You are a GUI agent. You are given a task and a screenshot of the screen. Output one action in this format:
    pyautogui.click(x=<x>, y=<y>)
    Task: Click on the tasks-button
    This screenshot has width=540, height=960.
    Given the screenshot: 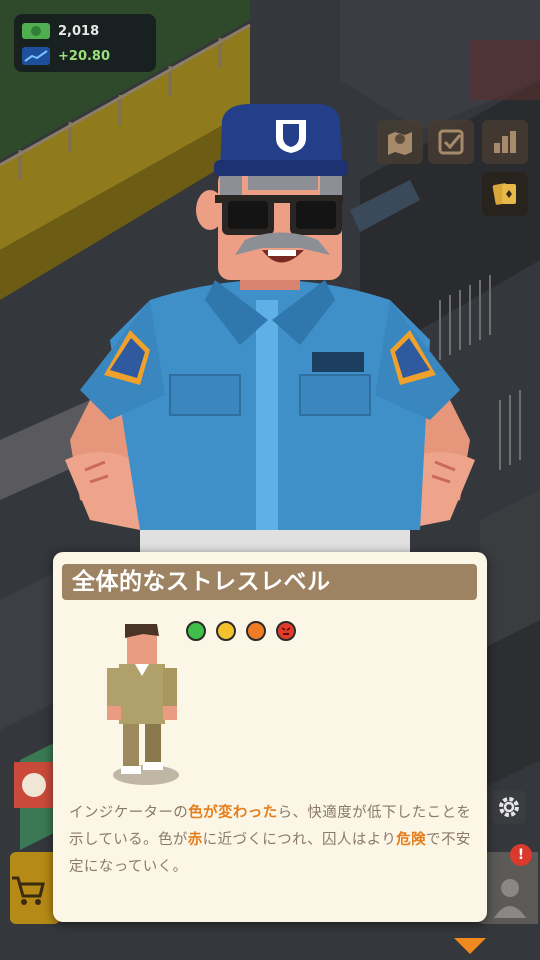 What is the action you would take?
    pyautogui.click(x=451, y=142)
    